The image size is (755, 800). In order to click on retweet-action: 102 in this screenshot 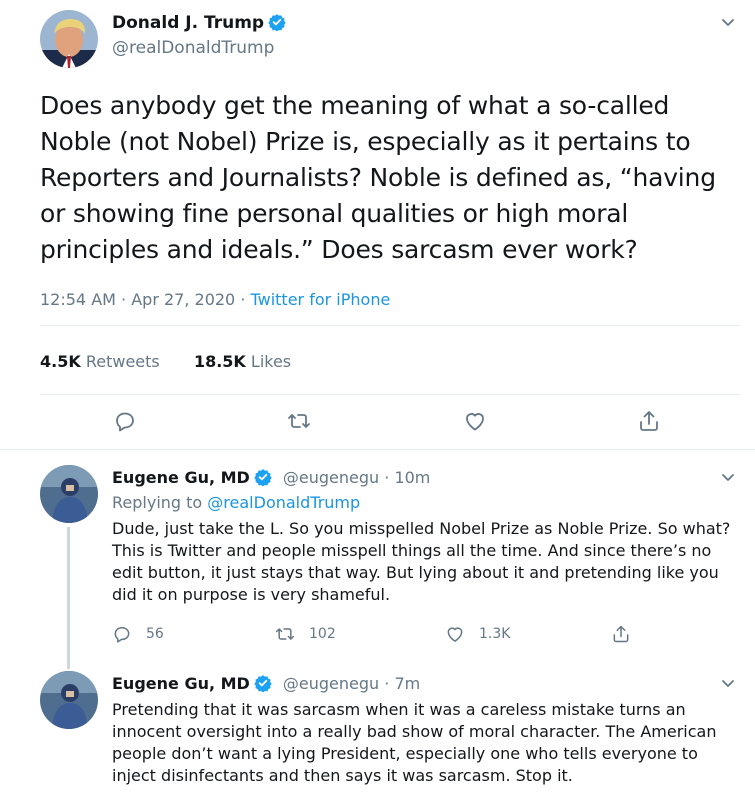, I will do `click(305, 634)`.